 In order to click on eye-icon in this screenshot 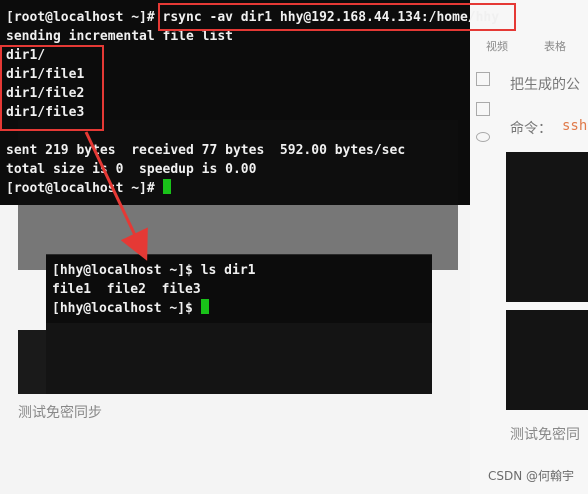, I will do `click(483, 137)`.